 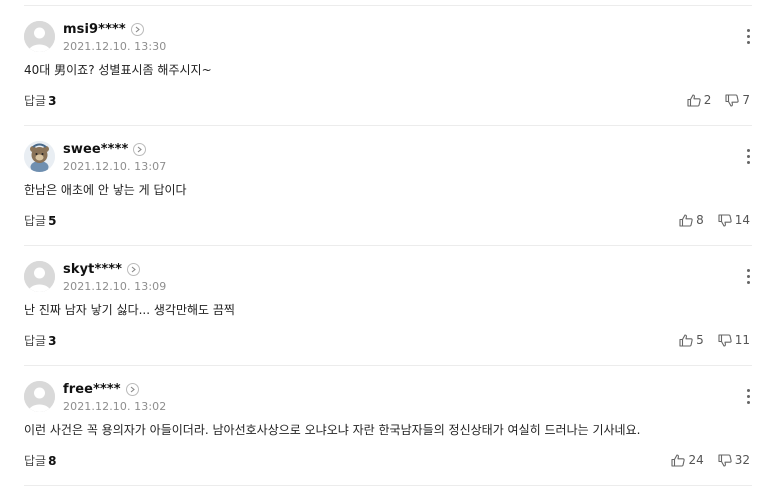 I want to click on comment-author: msi9****, so click(x=103, y=29).